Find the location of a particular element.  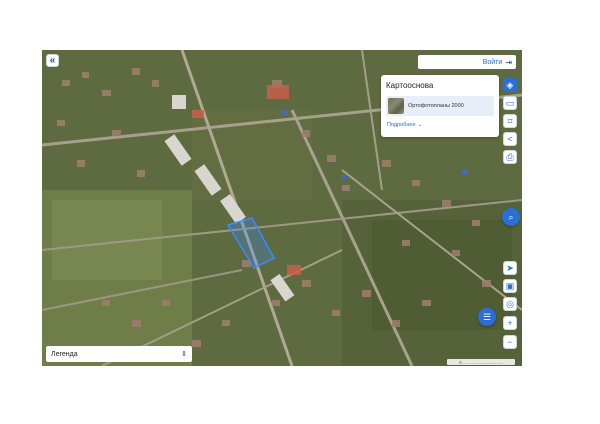

printer-icon: ⎙ is located at coordinates (510, 156).